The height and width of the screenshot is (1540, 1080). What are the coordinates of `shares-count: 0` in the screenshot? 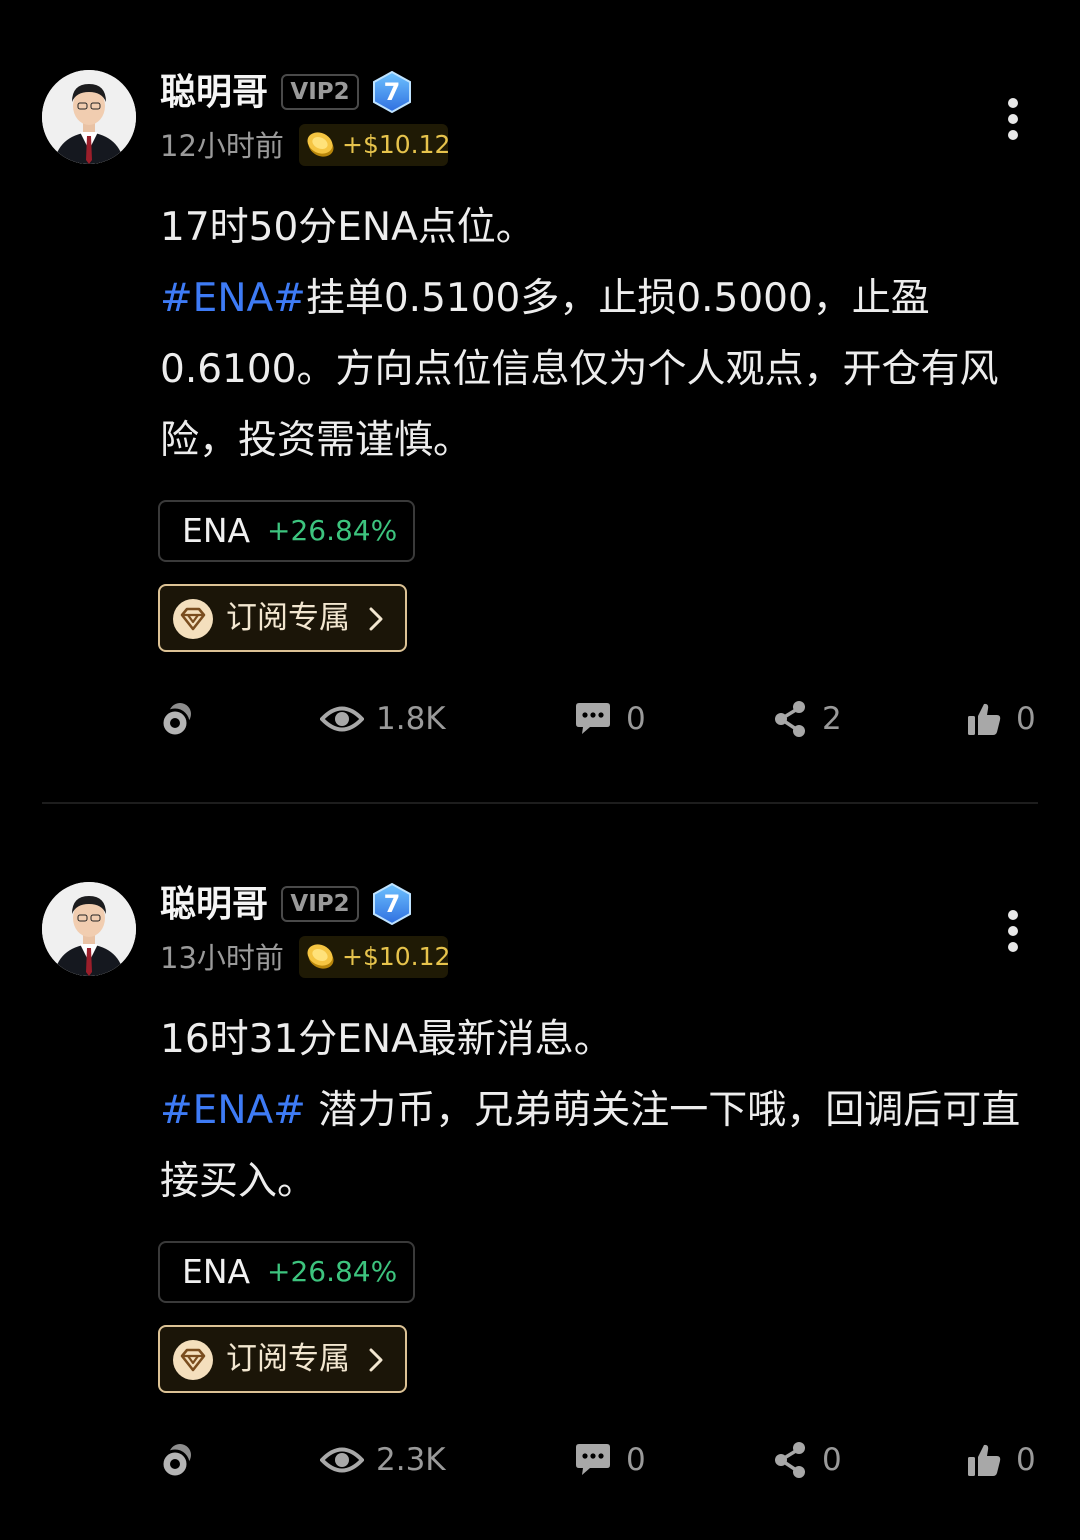 It's located at (832, 1460).